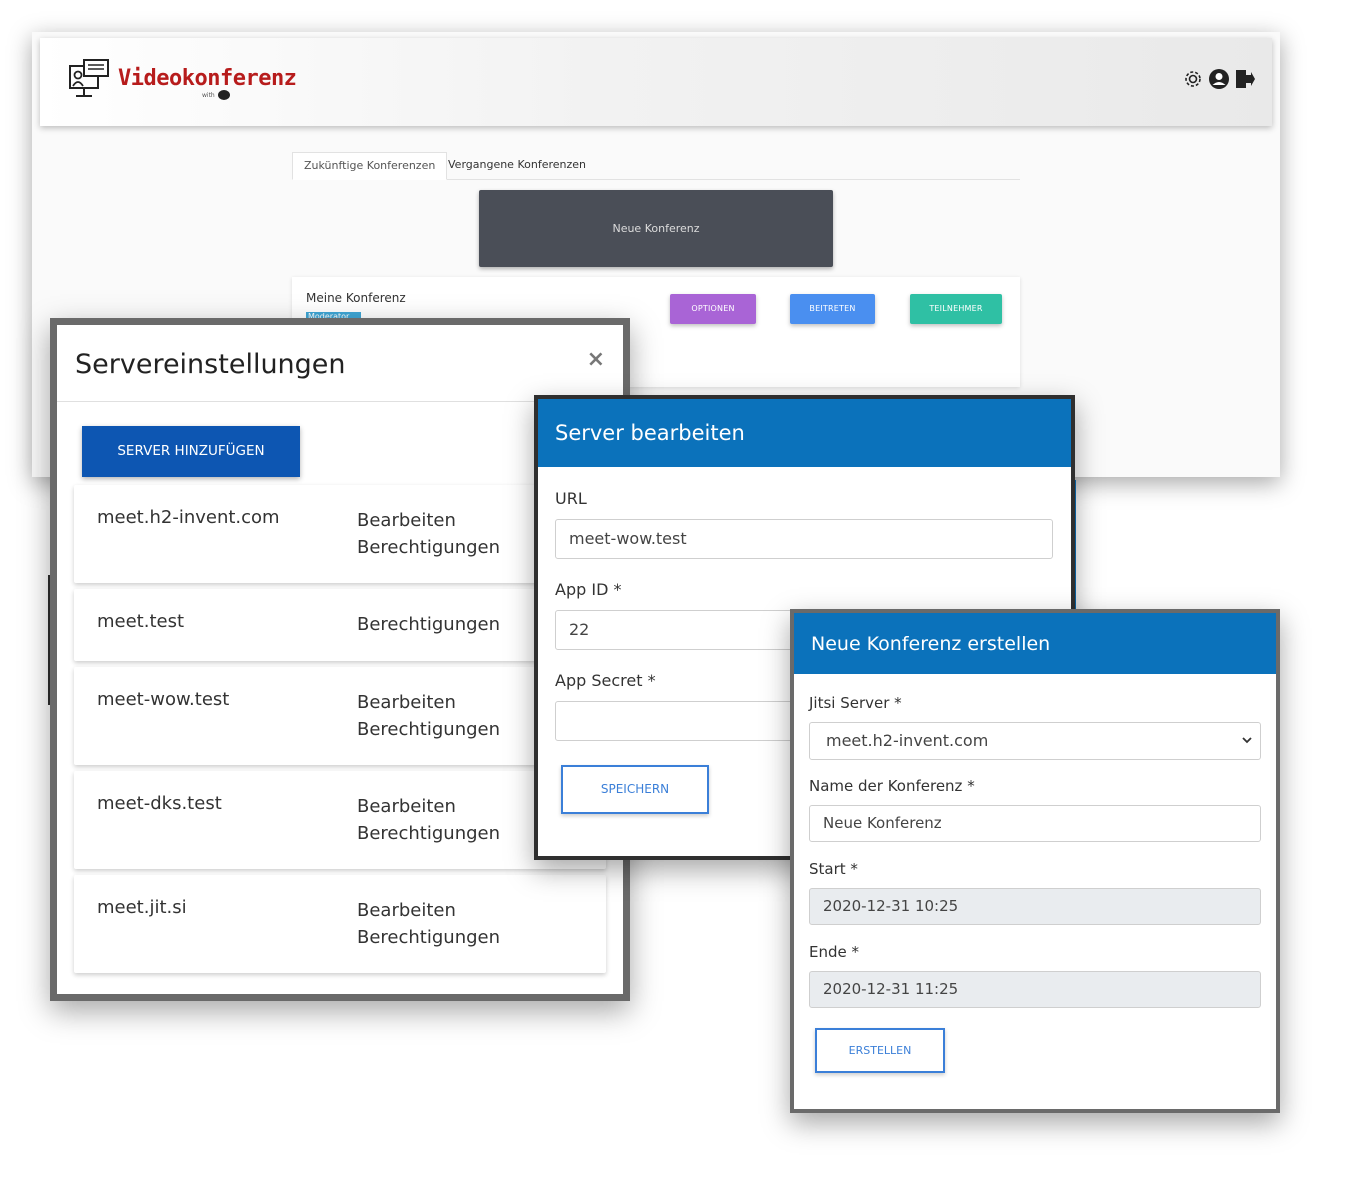  What do you see at coordinates (1035, 741) in the screenshot?
I see `jitsi-server-select: meet.h2-invent.com` at bounding box center [1035, 741].